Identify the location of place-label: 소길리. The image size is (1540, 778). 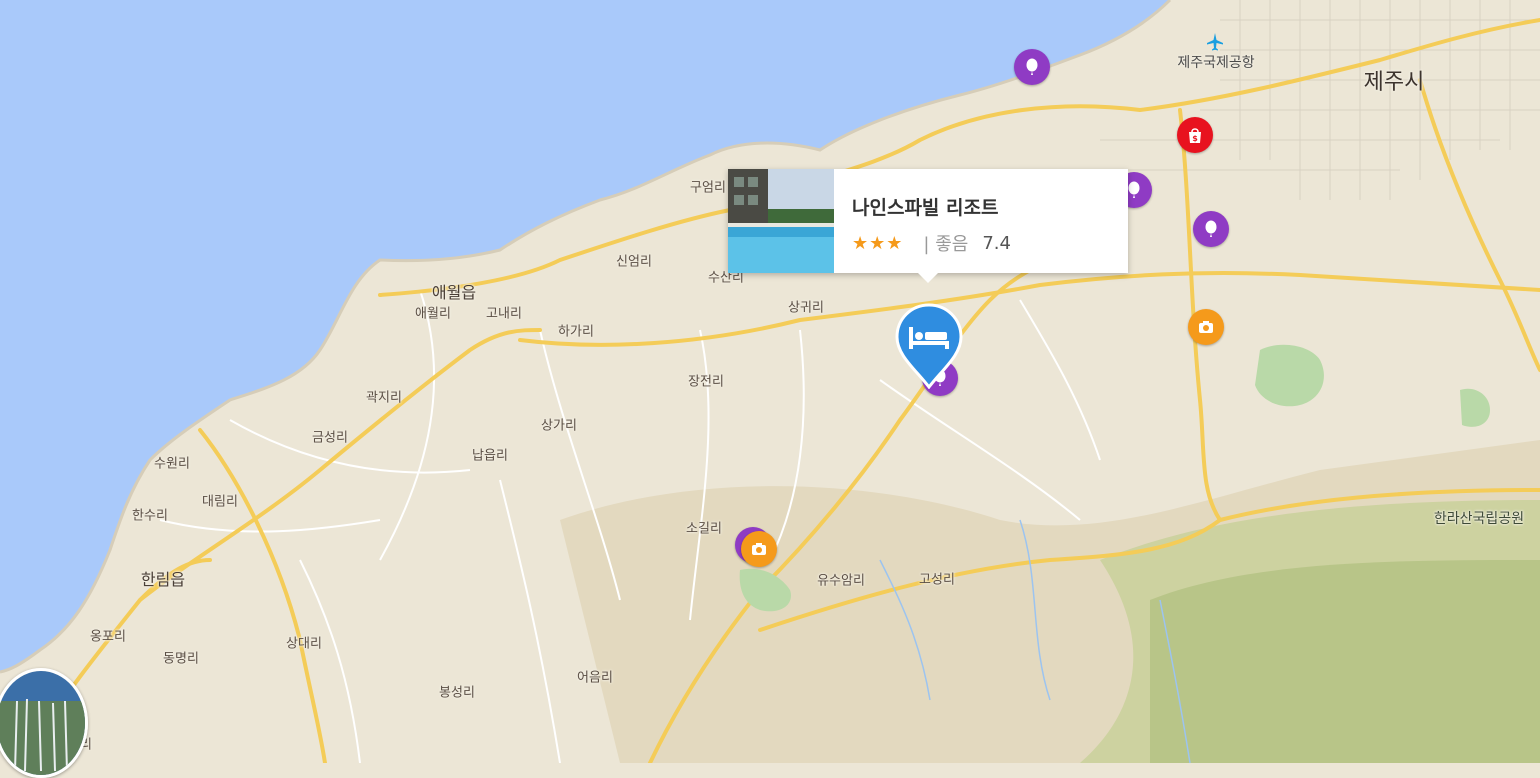
(704, 529).